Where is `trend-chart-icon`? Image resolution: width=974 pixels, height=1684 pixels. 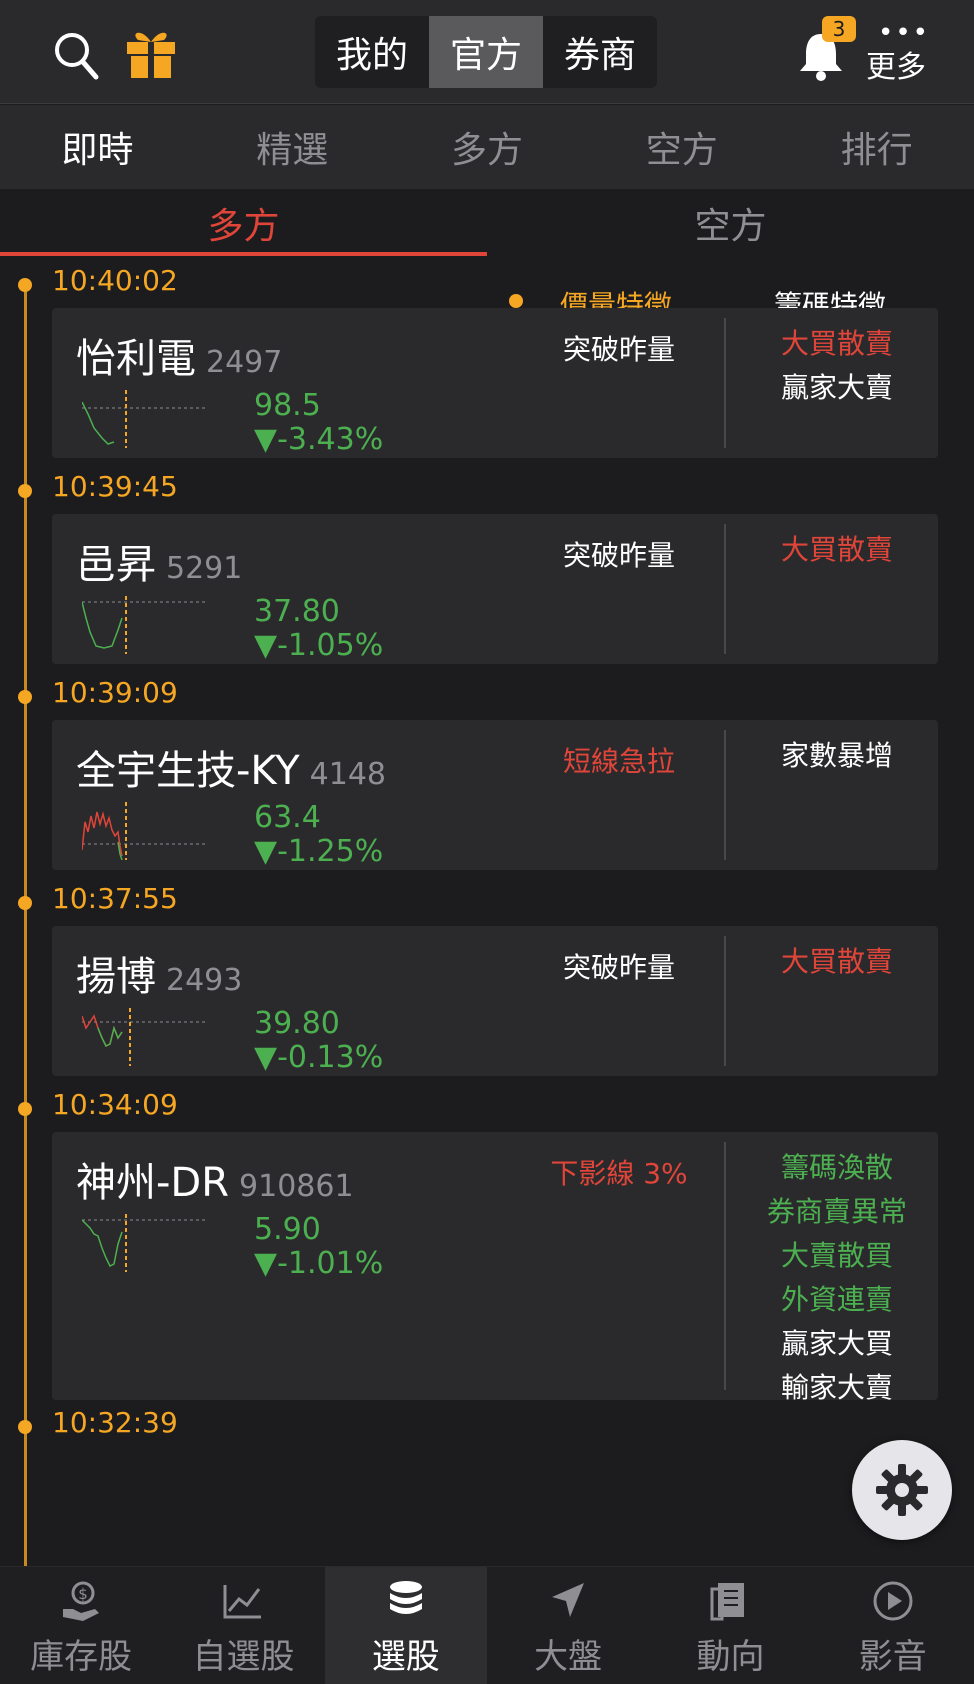
trend-chart-icon is located at coordinates (242, 1602).